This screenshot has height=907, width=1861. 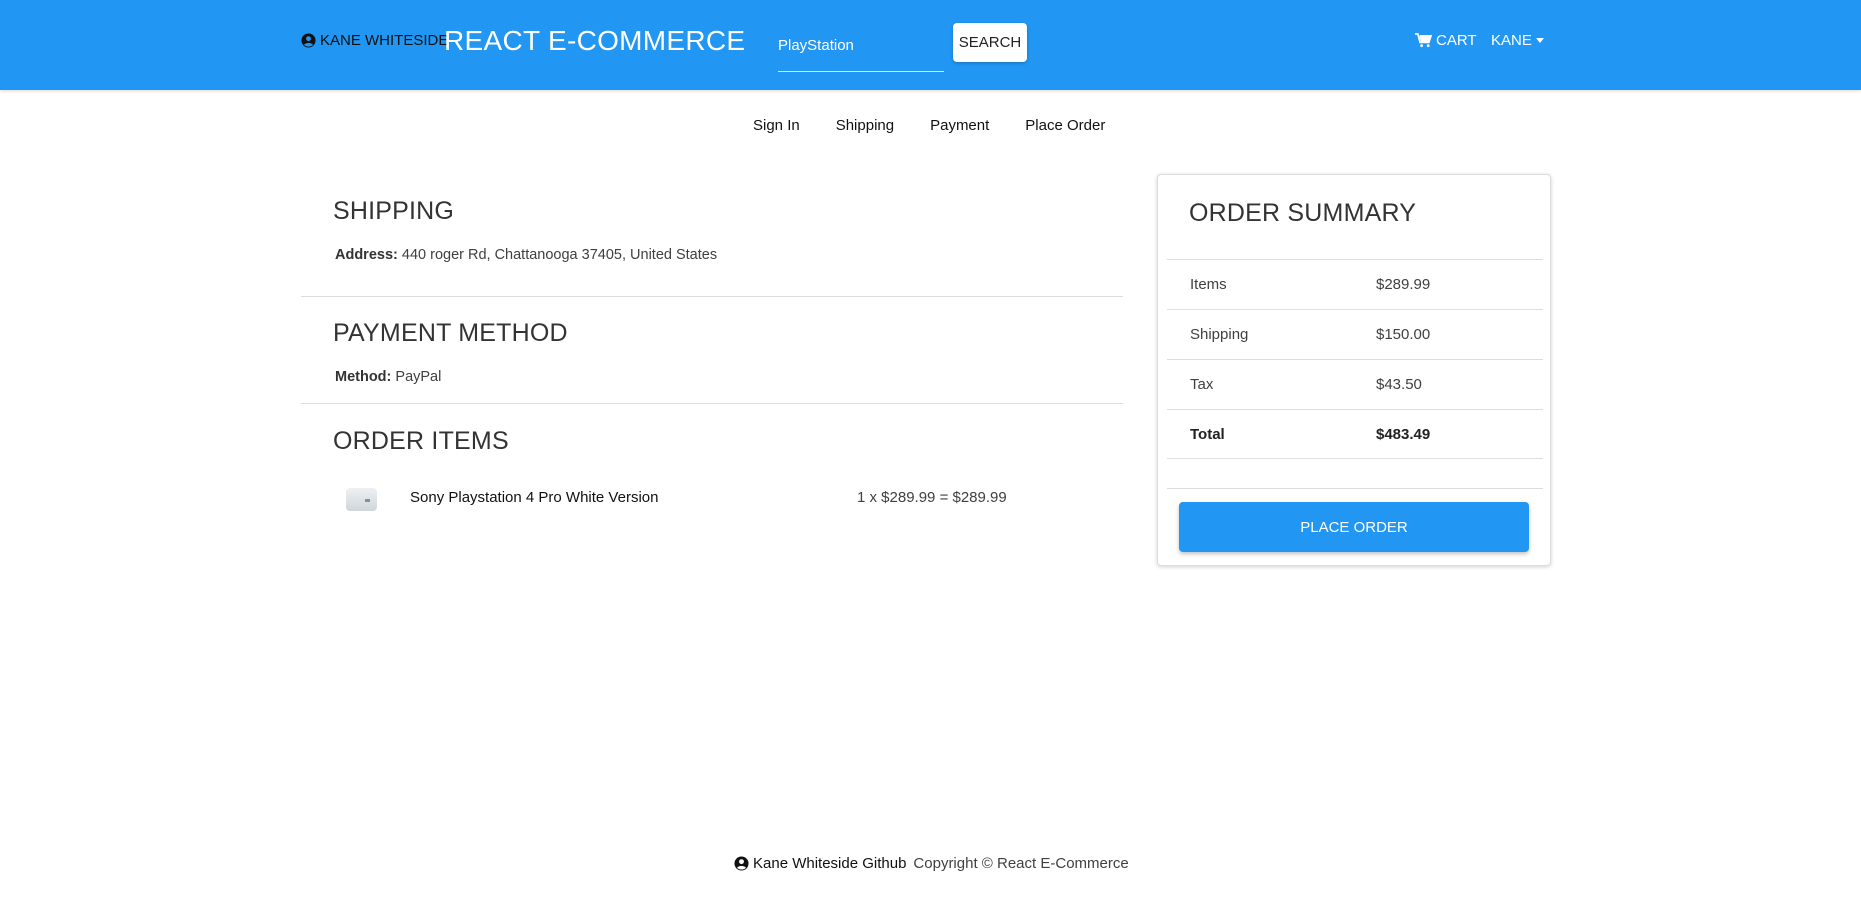 What do you see at coordinates (1355, 384) in the screenshot?
I see `summary-row-tax: Tax $43.50` at bounding box center [1355, 384].